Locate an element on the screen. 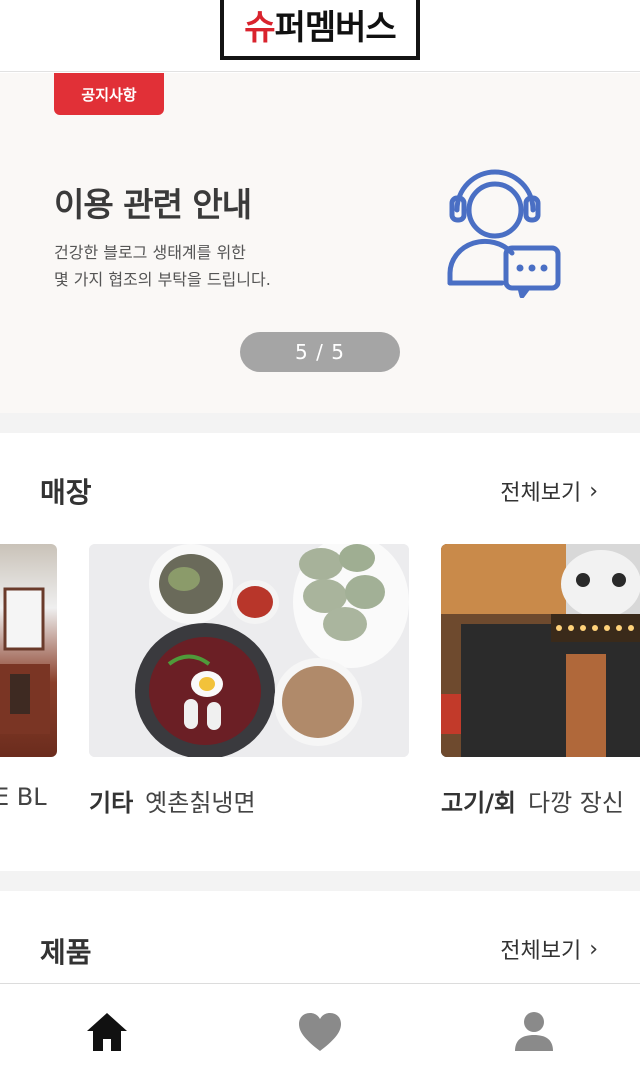 Image resolution: width=640 pixels, height=1081 pixels. stores-see-all-button: 전체보기 › is located at coordinates (549, 491).